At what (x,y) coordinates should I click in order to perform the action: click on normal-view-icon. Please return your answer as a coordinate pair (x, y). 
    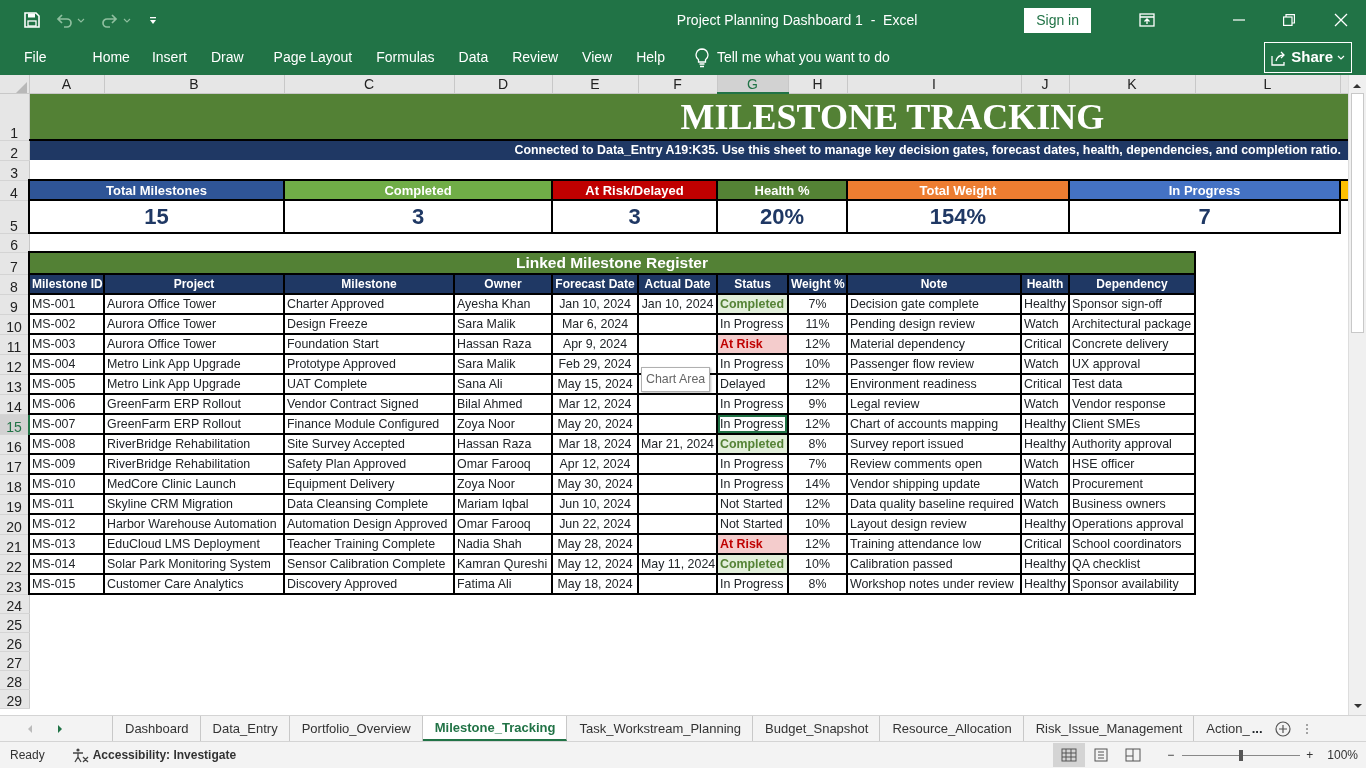
    Looking at the image, I should click on (1069, 755).